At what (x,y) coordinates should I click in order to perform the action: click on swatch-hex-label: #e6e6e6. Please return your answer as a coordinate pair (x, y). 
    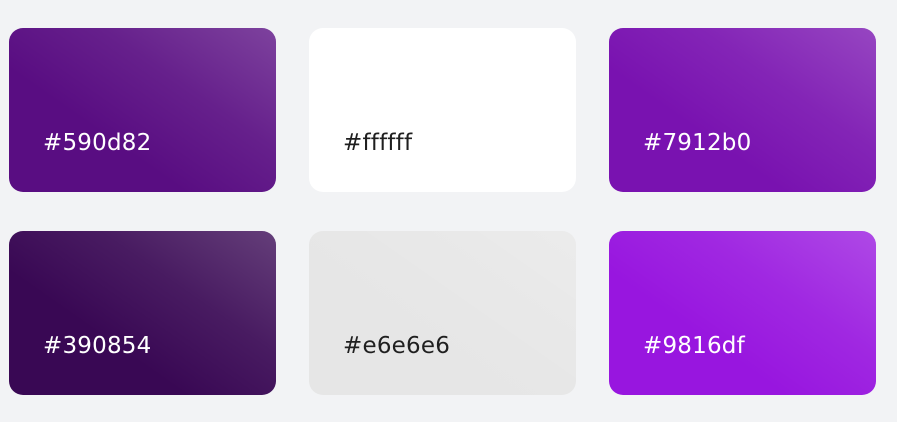
    Looking at the image, I should click on (397, 346).